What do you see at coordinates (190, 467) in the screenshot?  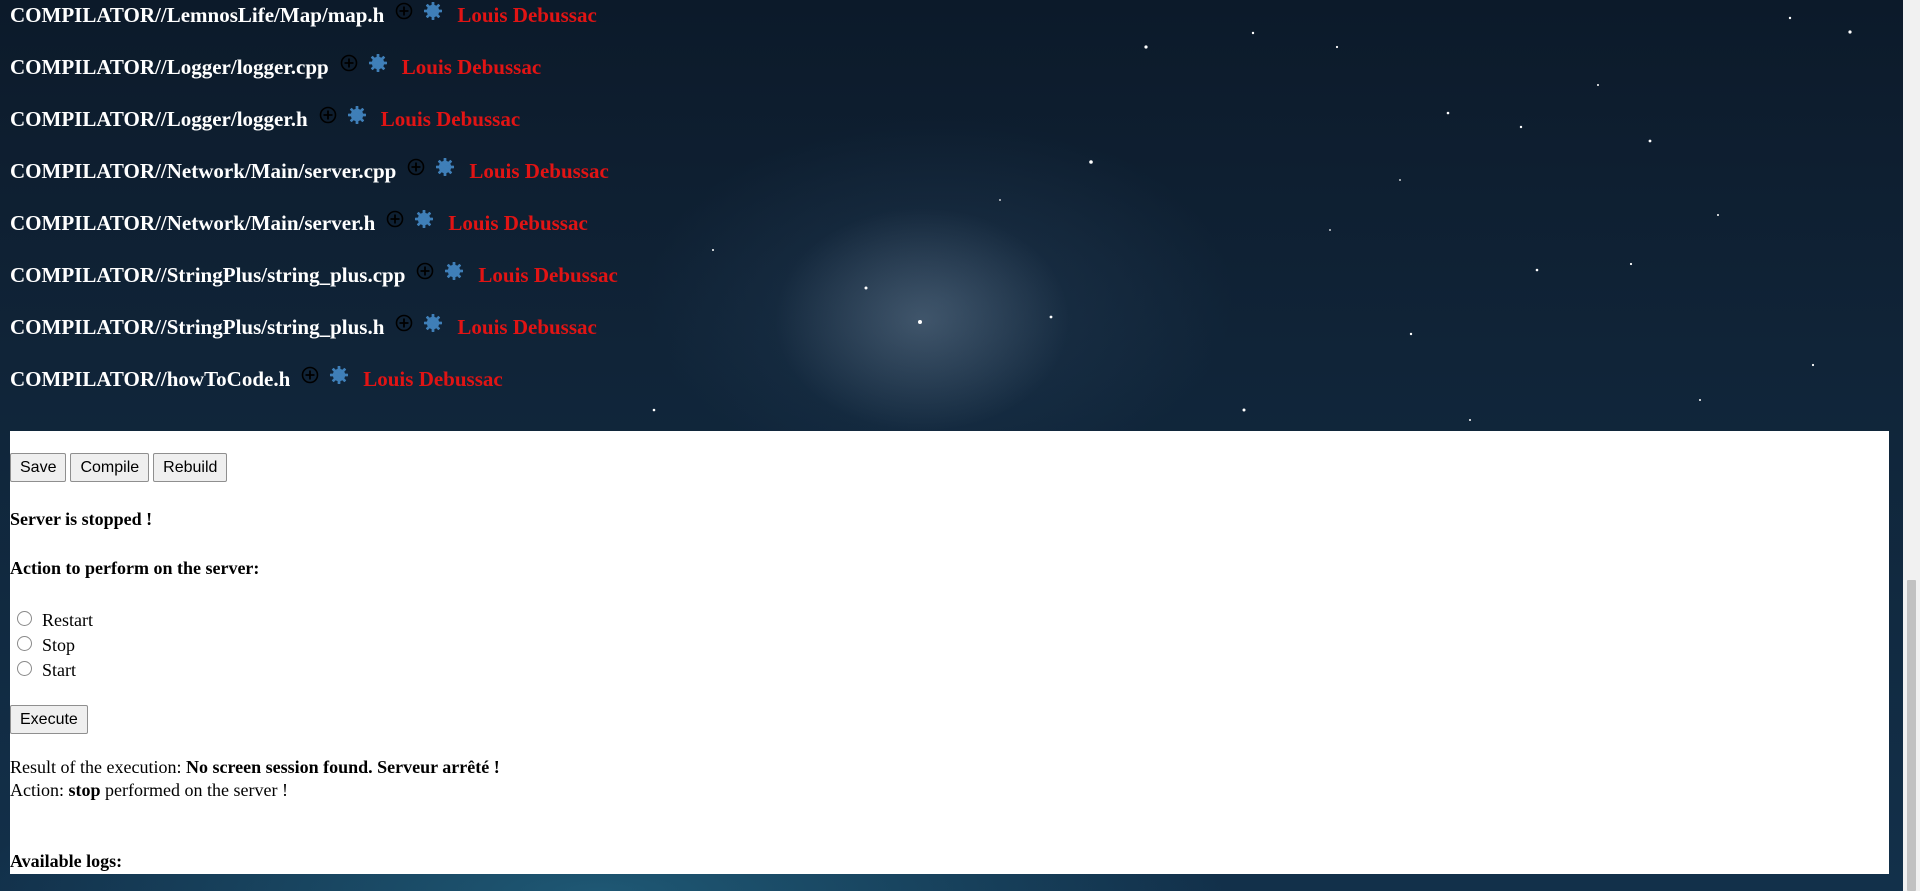 I see `rebuild-button: Rebuild` at bounding box center [190, 467].